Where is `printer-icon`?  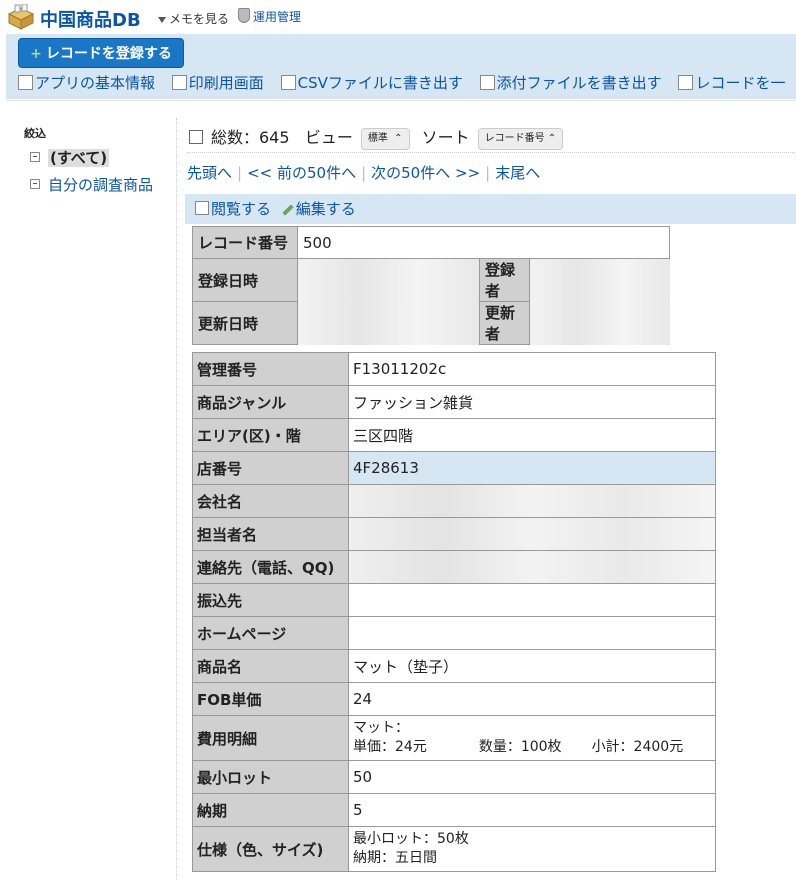 printer-icon is located at coordinates (179, 82).